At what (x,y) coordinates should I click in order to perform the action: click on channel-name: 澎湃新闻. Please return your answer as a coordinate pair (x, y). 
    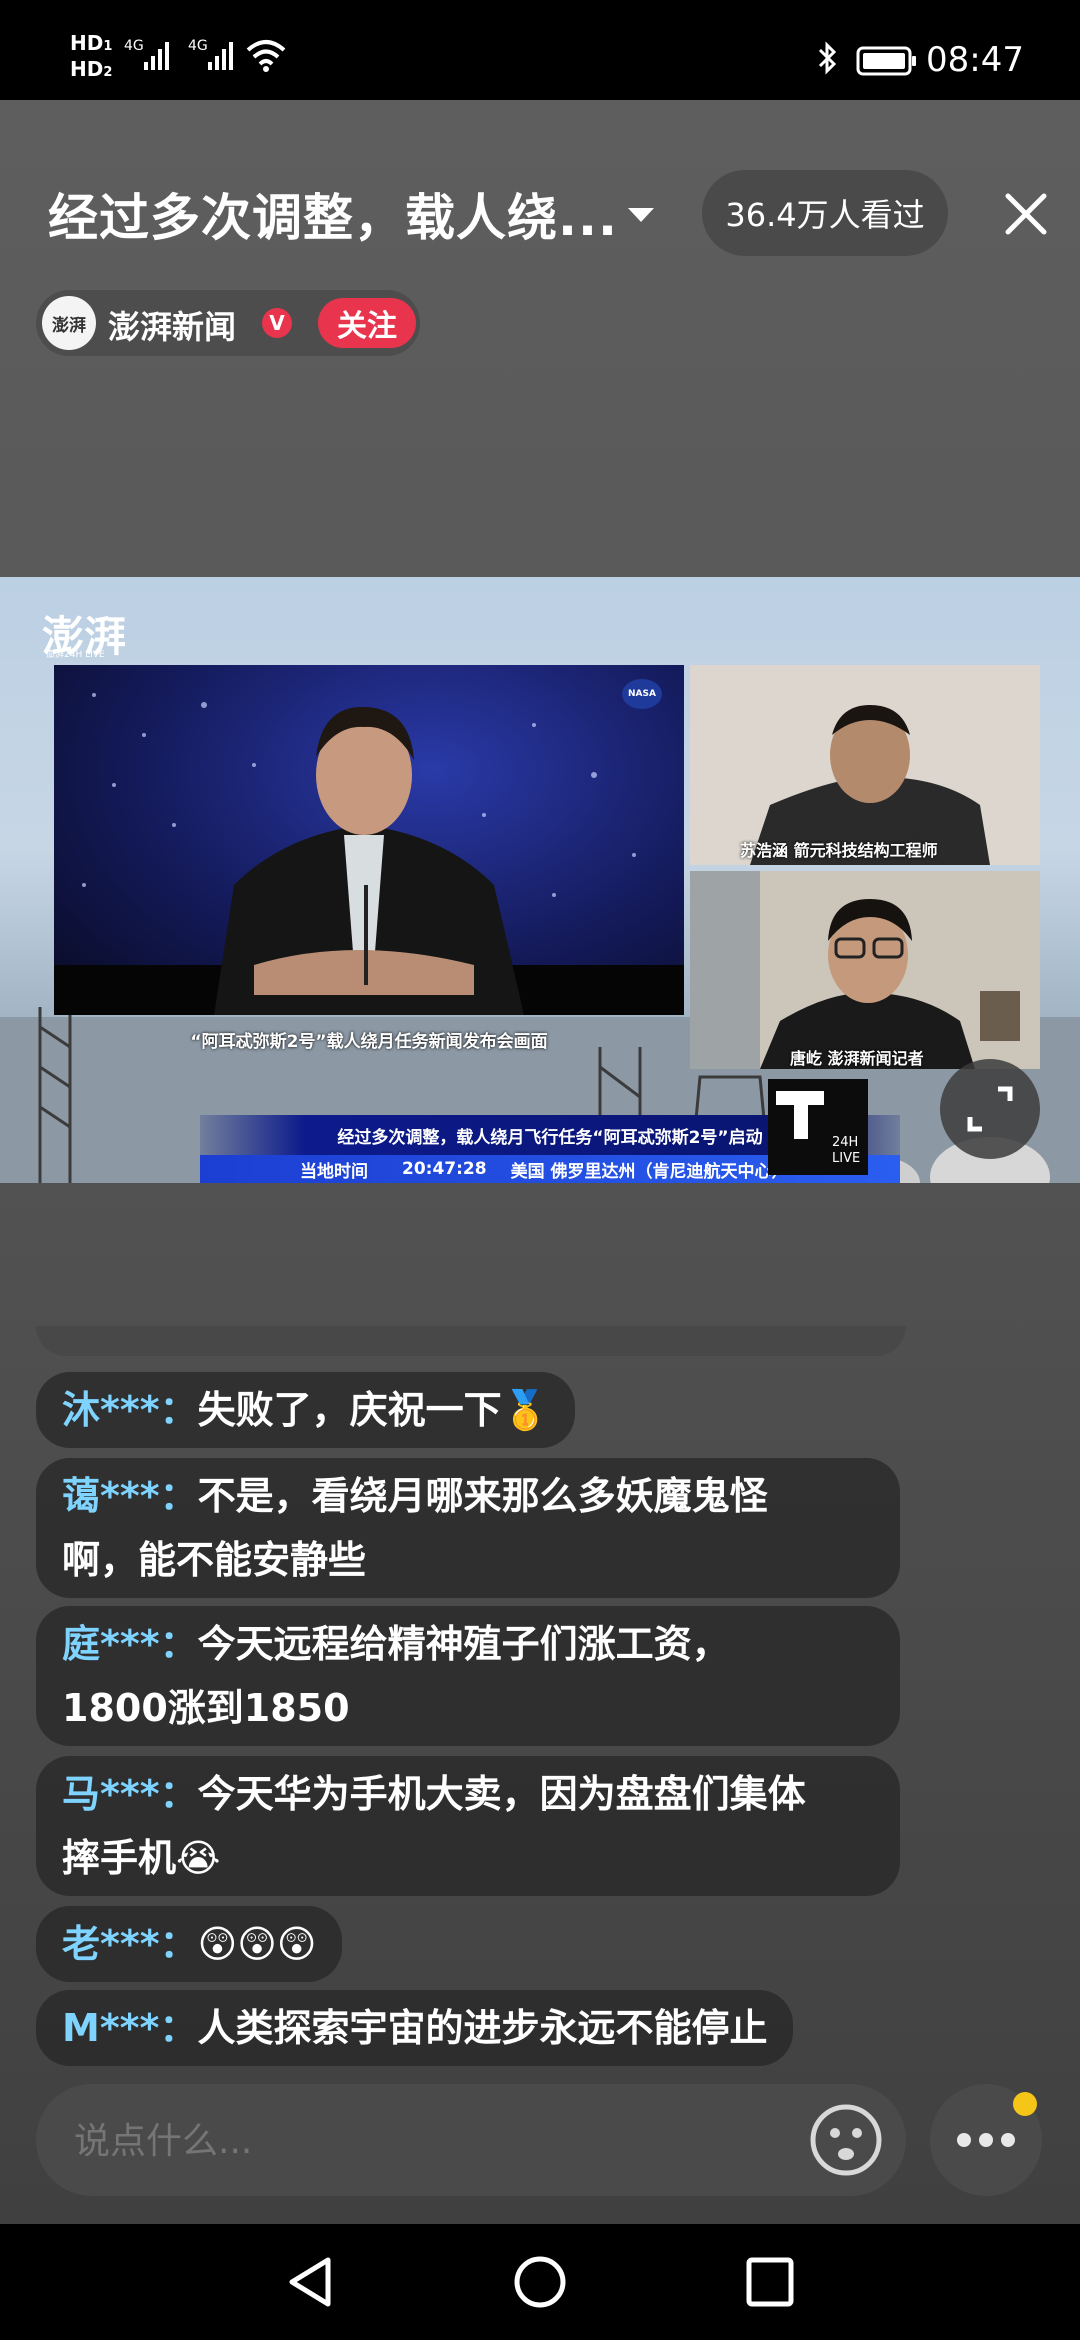
    Looking at the image, I should click on (172, 325).